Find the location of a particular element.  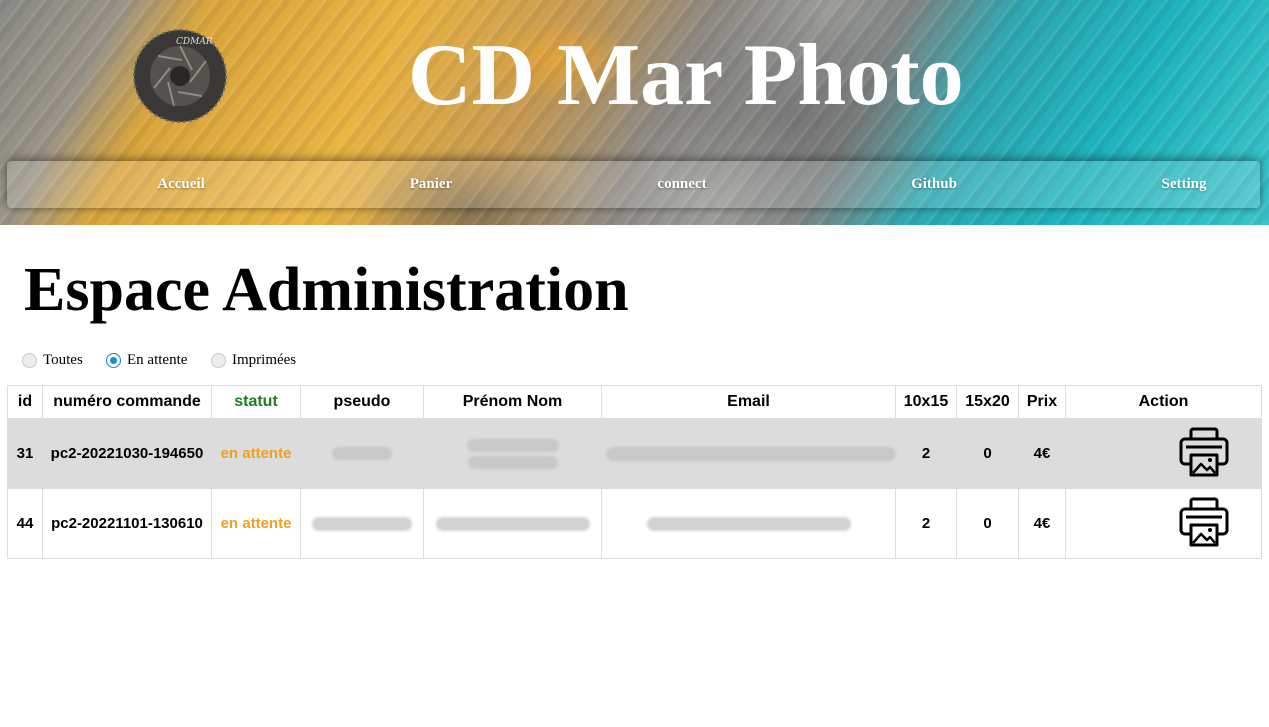

col-header-pseudo: pseudo is located at coordinates (362, 402).